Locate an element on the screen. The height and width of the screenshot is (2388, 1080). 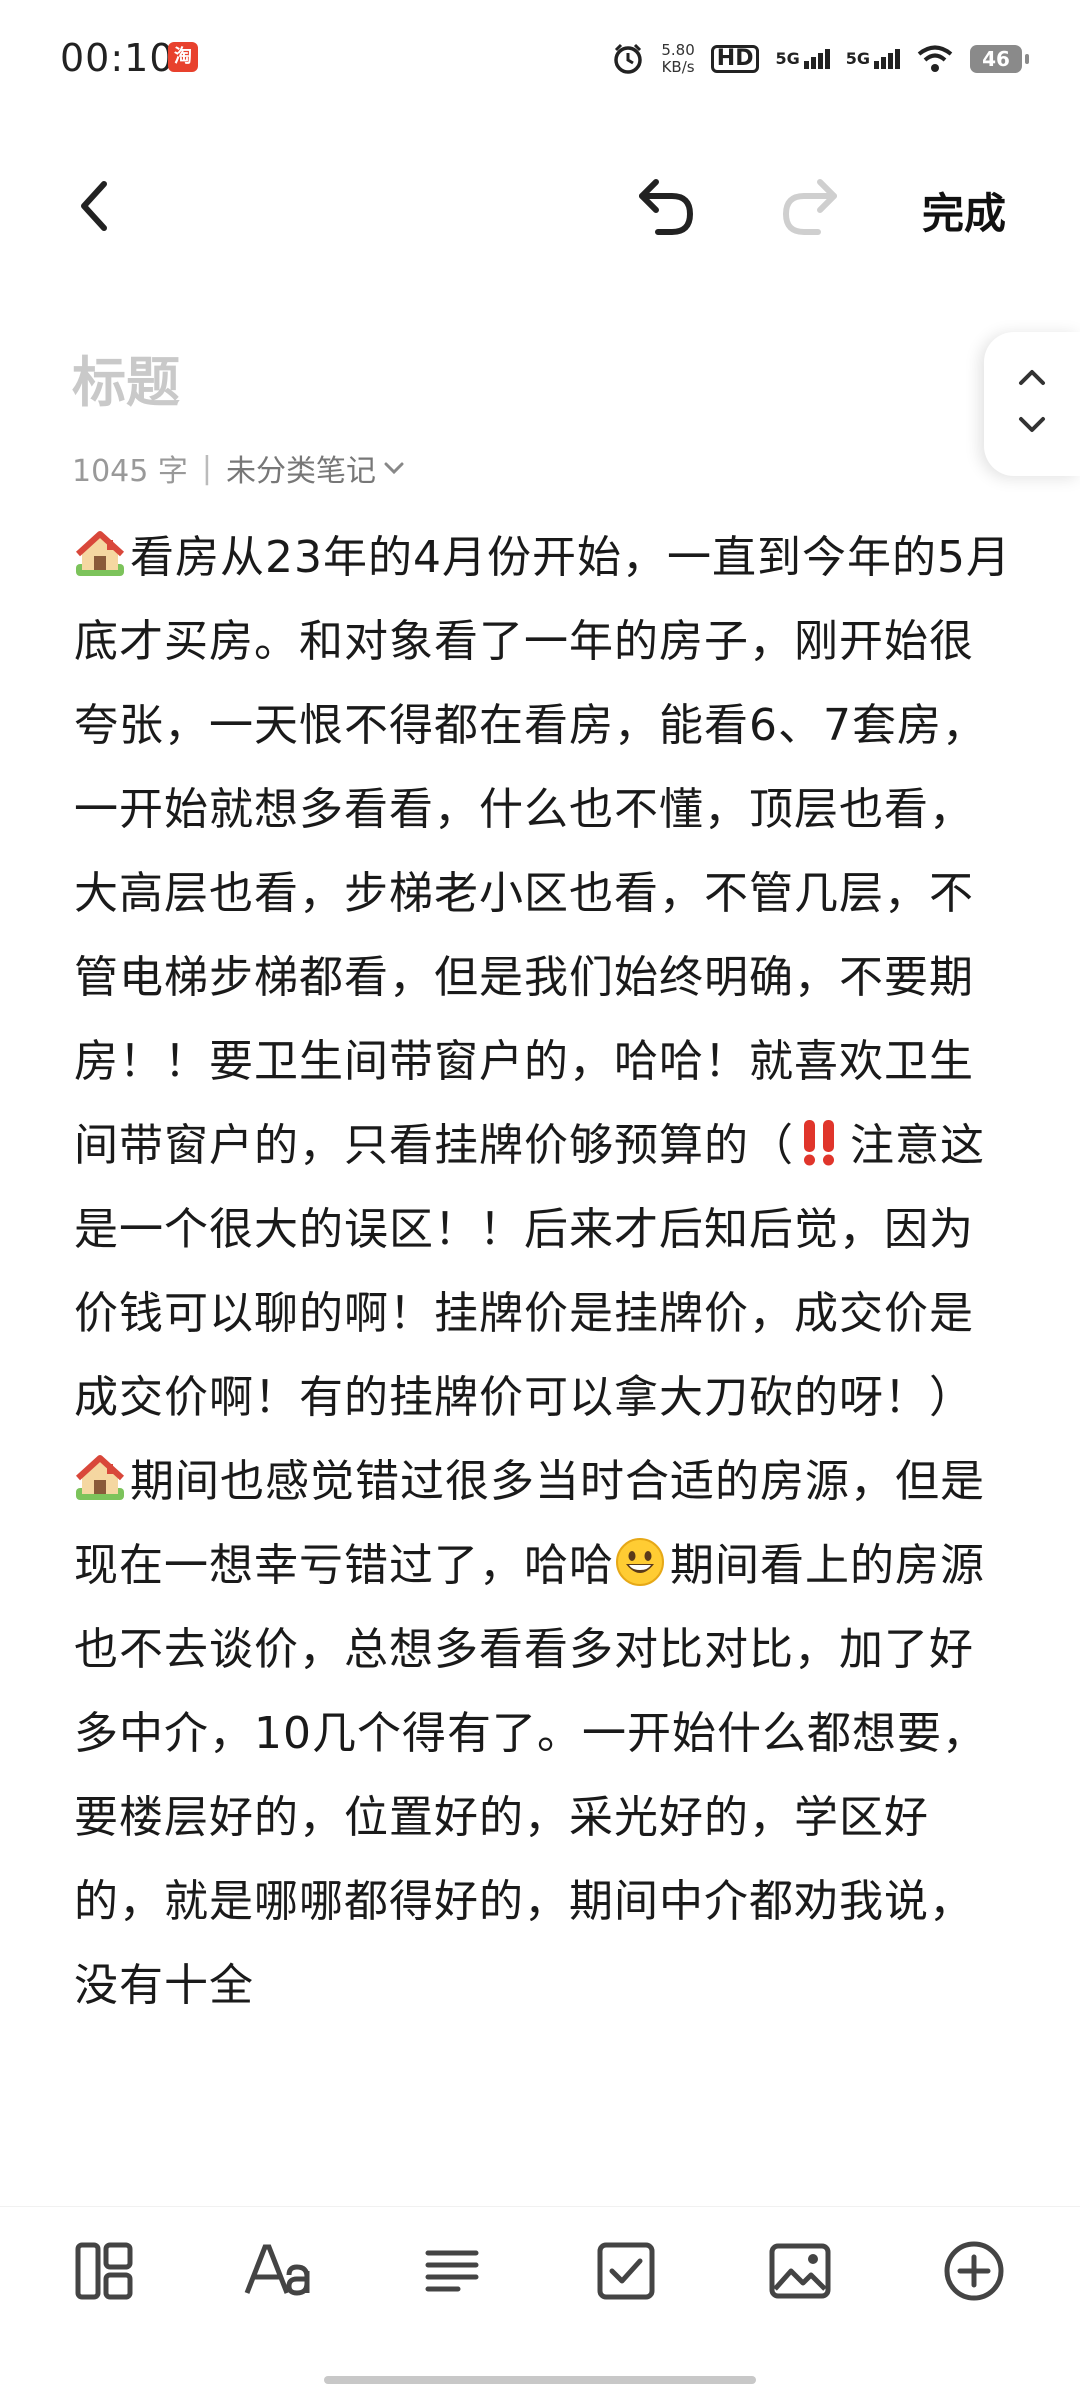
add-circle-icon is located at coordinates (974, 2271).